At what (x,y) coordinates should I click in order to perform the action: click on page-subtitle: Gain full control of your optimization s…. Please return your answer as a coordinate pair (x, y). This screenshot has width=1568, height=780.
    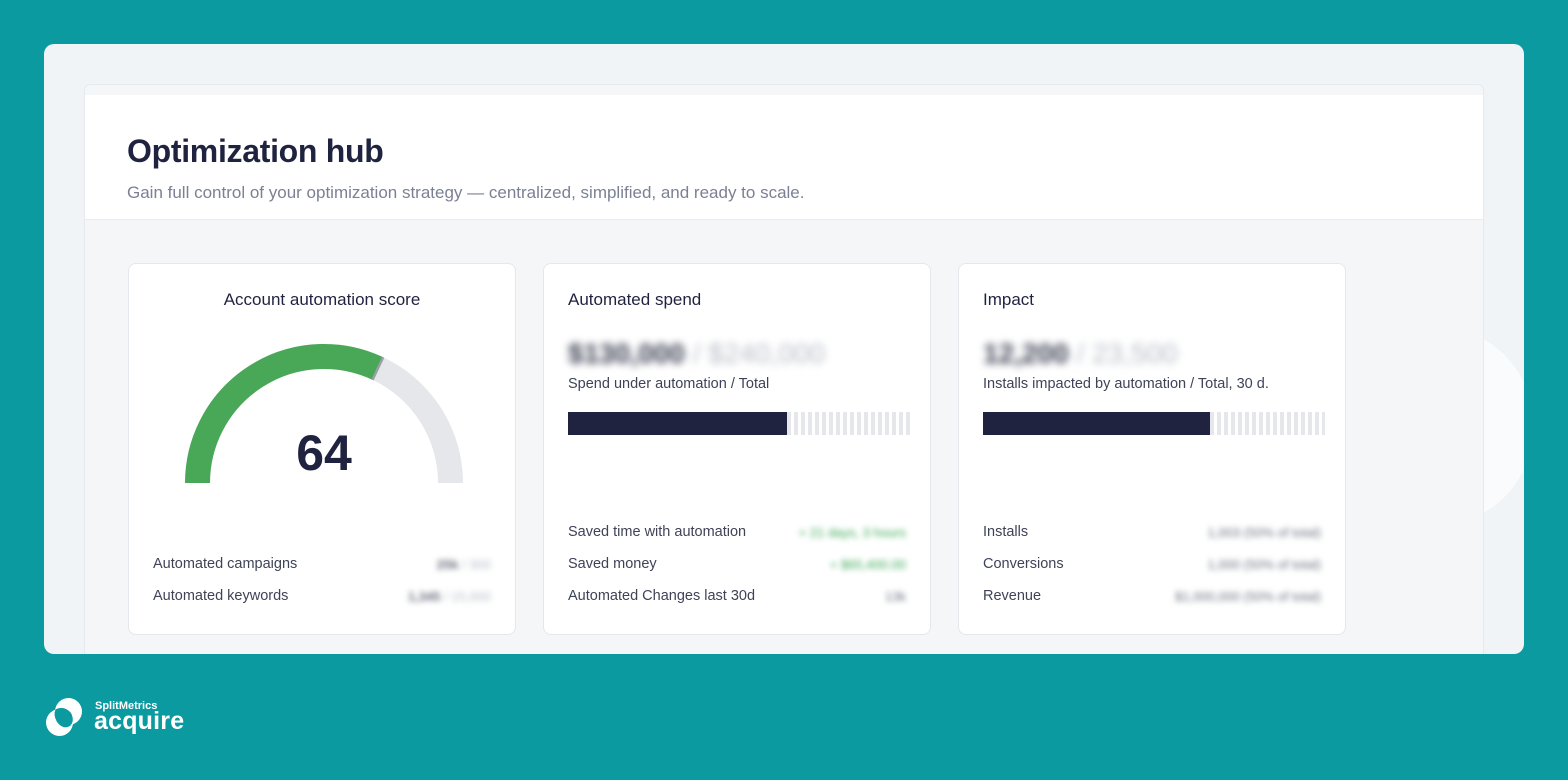
    Looking at the image, I should click on (466, 192).